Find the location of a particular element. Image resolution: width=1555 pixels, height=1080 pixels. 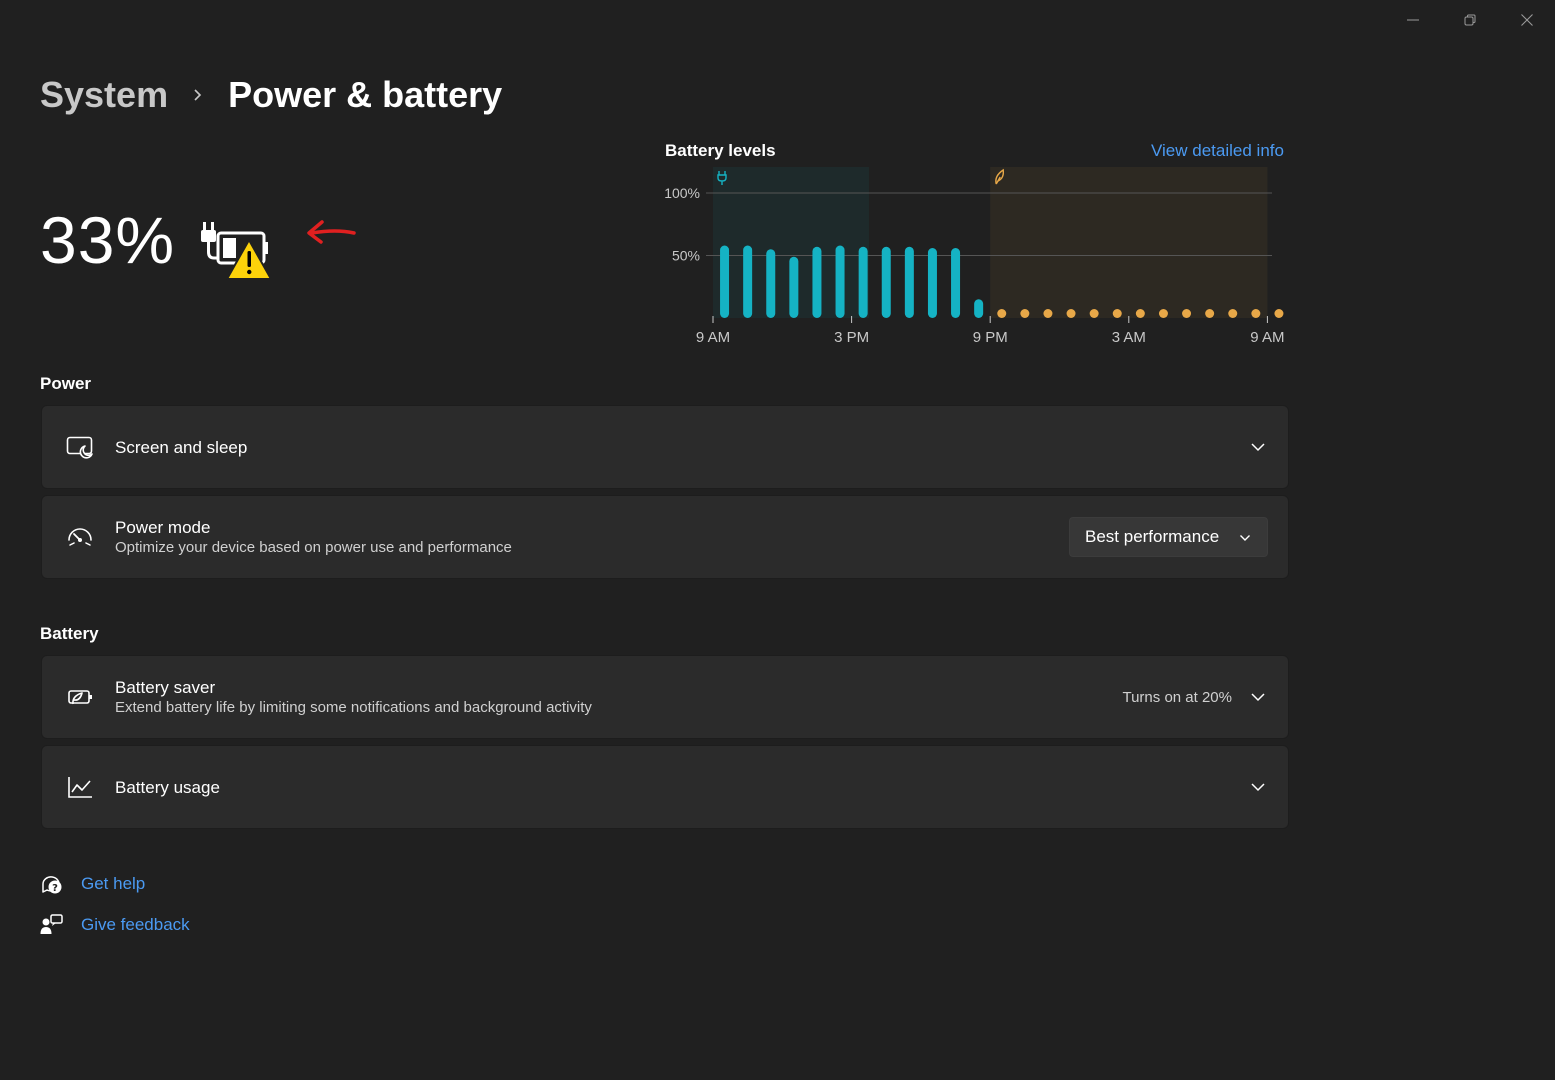

give-feedback-text: Give feedback is located at coordinates (135, 925).